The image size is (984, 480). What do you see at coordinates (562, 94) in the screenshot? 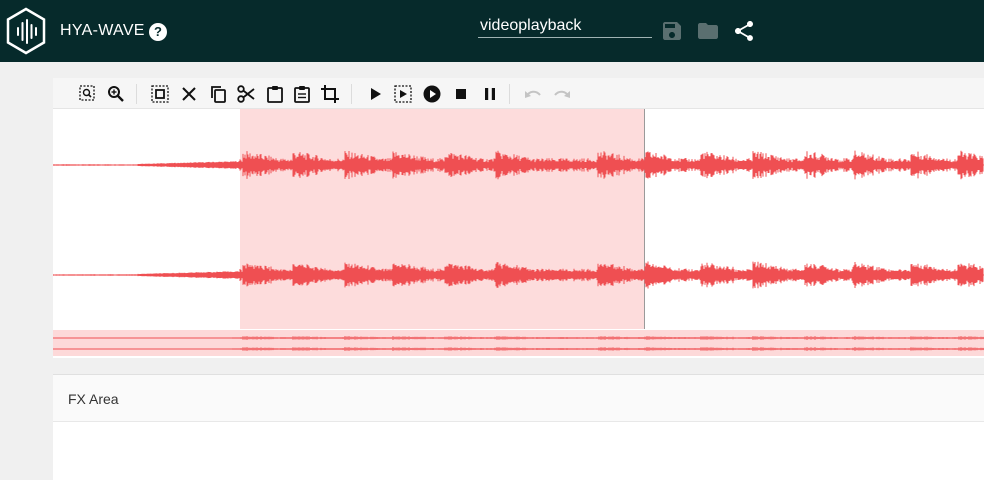
I see `redo-icon` at bounding box center [562, 94].